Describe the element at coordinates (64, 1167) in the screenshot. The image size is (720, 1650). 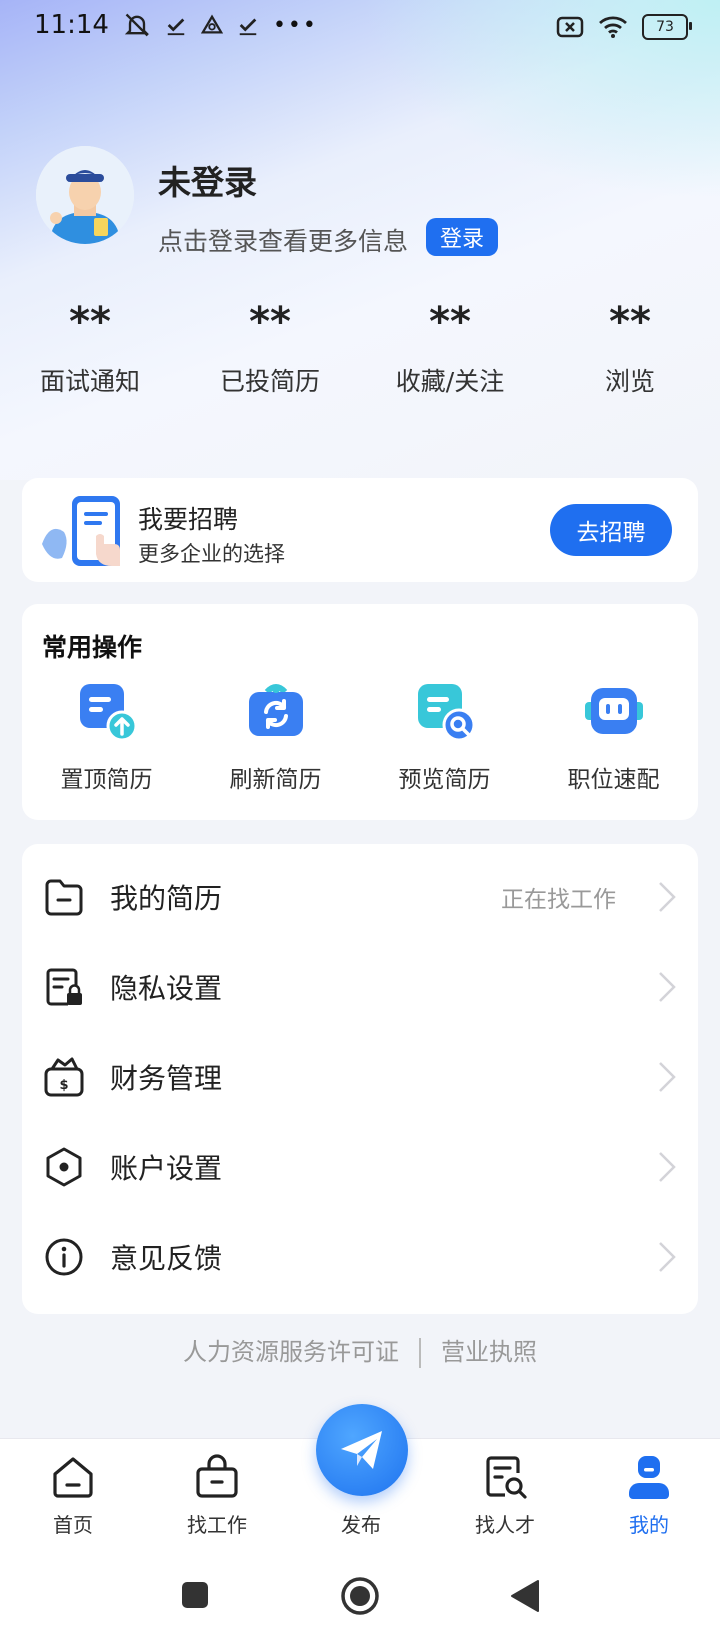
I see `hexagon-settings-icon` at that location.